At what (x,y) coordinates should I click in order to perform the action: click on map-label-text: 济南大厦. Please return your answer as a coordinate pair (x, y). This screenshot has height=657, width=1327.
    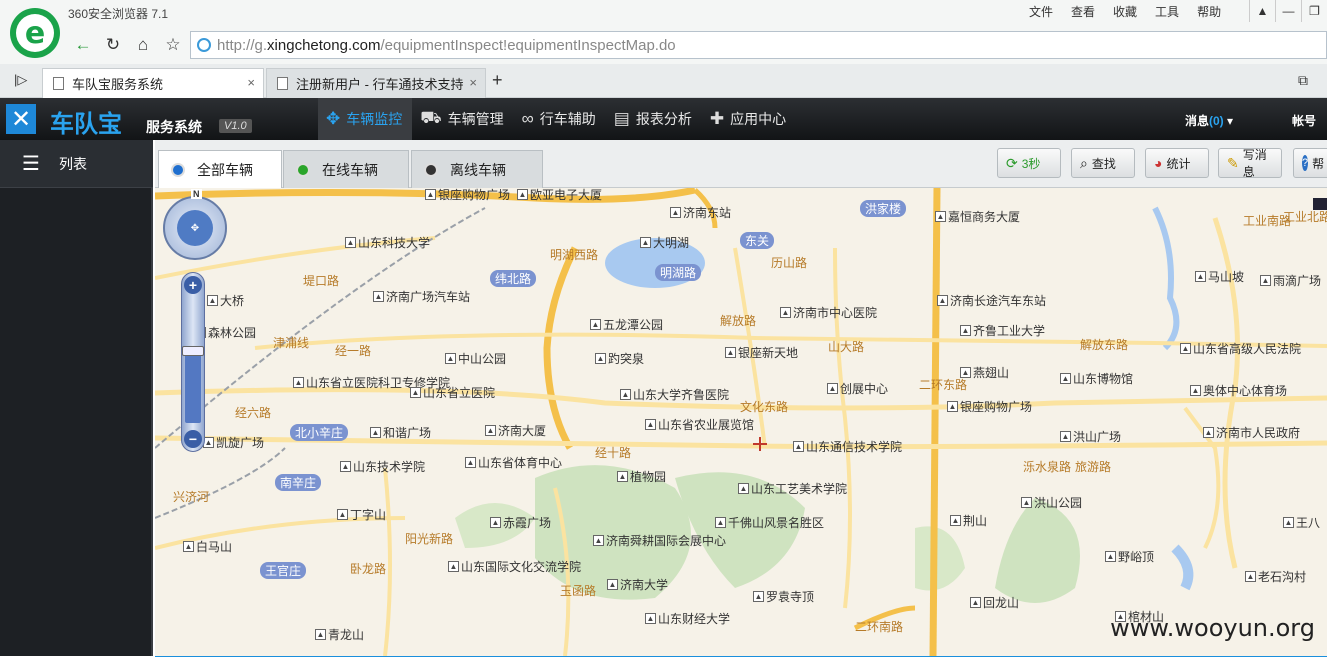
    Looking at the image, I should click on (522, 430).